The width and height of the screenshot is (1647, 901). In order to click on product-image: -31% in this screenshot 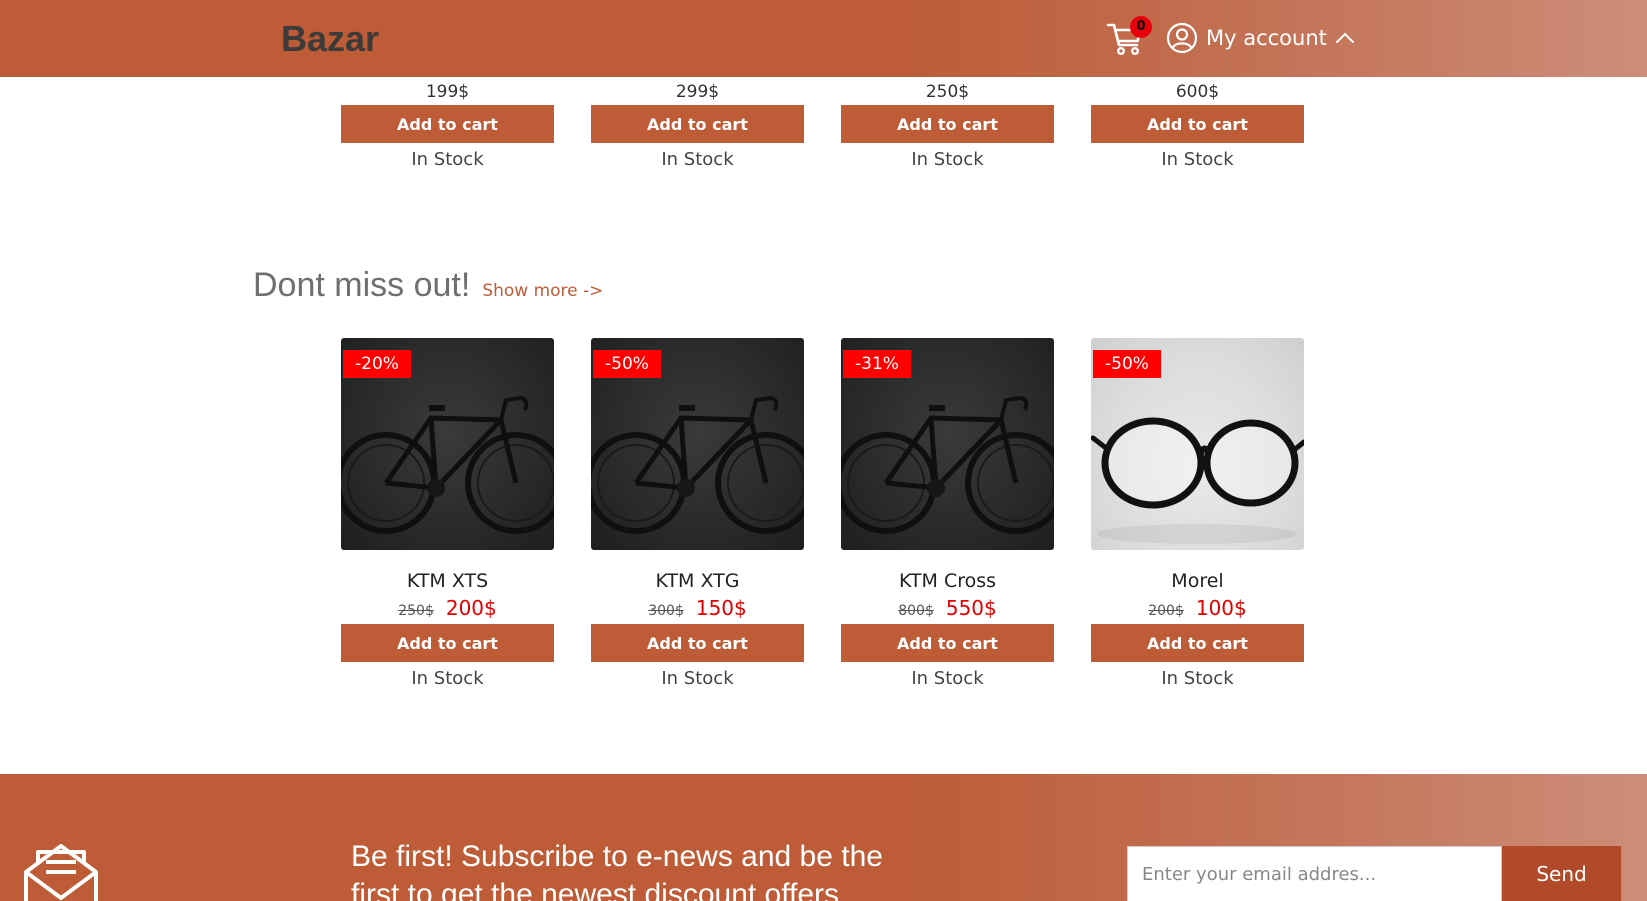, I will do `click(947, 444)`.